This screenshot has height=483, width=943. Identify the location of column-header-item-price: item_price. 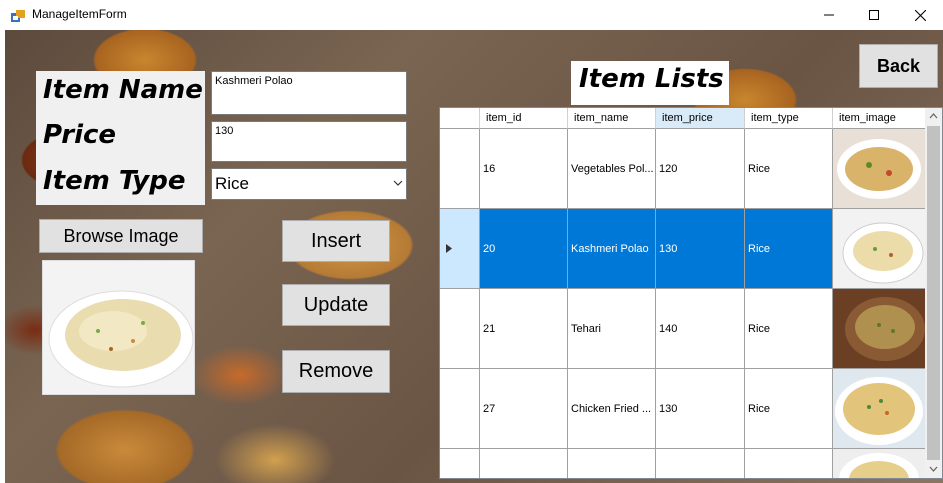
(700, 118).